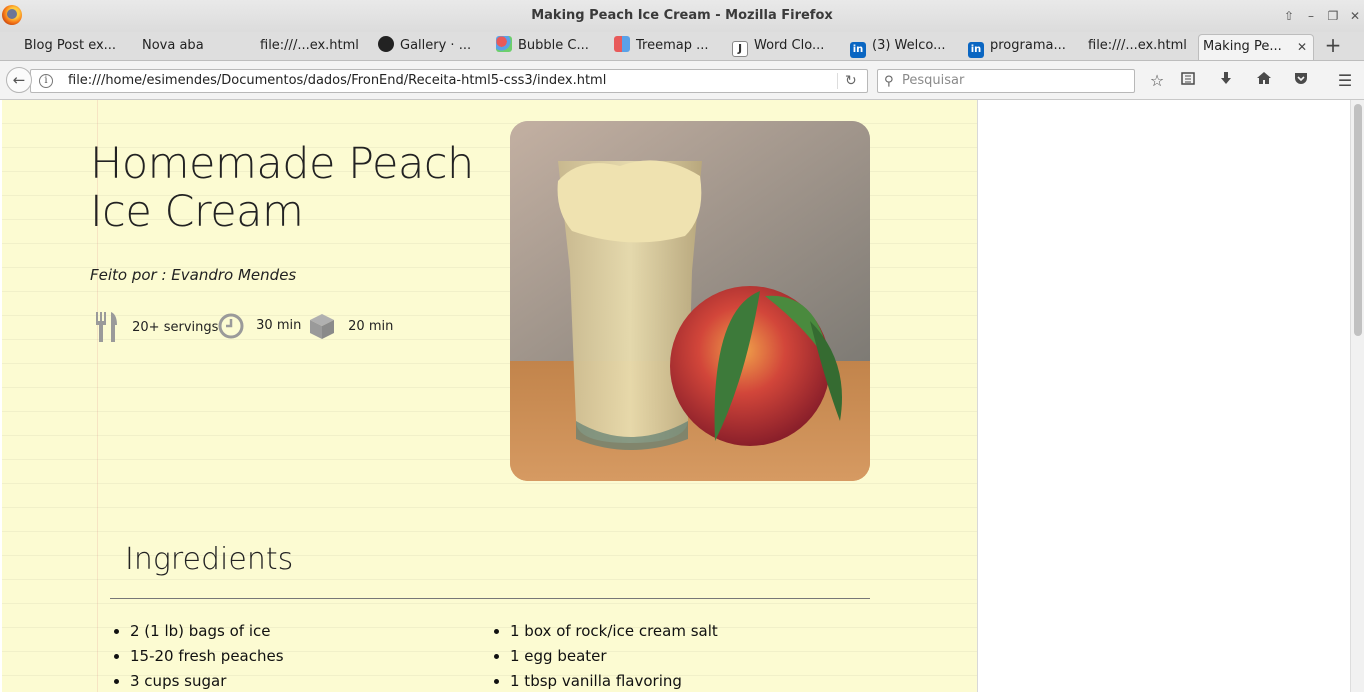 The image size is (1364, 692). What do you see at coordinates (1302, 47) in the screenshot?
I see `tab-close-icon: ✕` at bounding box center [1302, 47].